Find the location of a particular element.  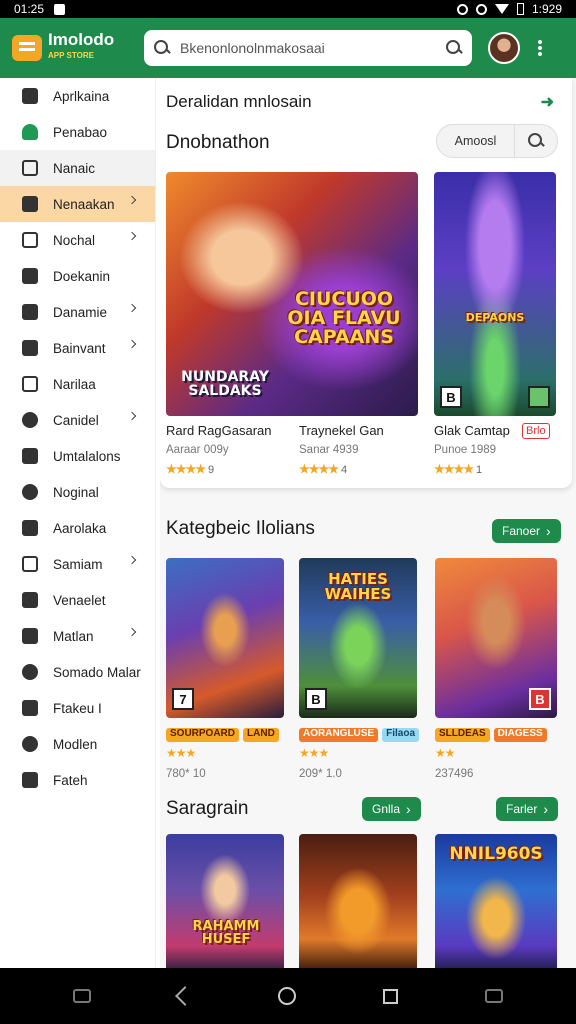

sidebar-item-16: Matlan is located at coordinates (77, 636).